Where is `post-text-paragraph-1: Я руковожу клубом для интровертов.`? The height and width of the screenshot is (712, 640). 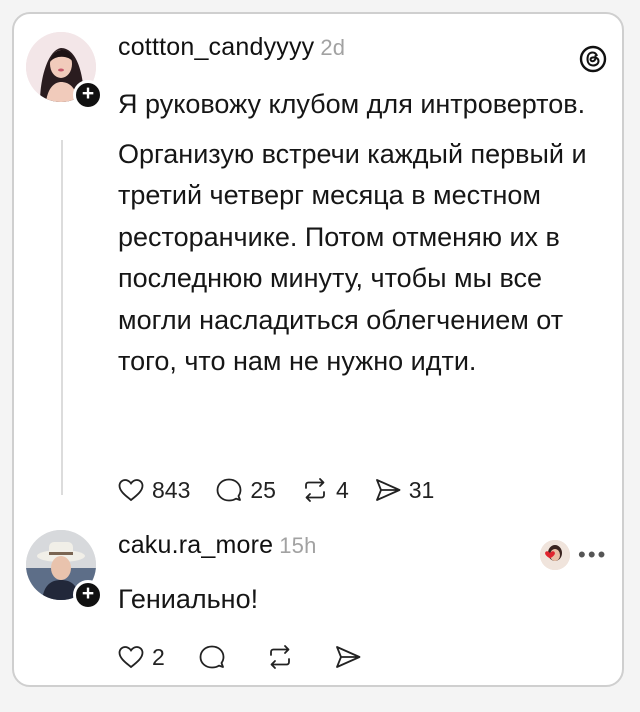 post-text-paragraph-1: Я руковожу клубом для интровертов. is located at coordinates (352, 104).